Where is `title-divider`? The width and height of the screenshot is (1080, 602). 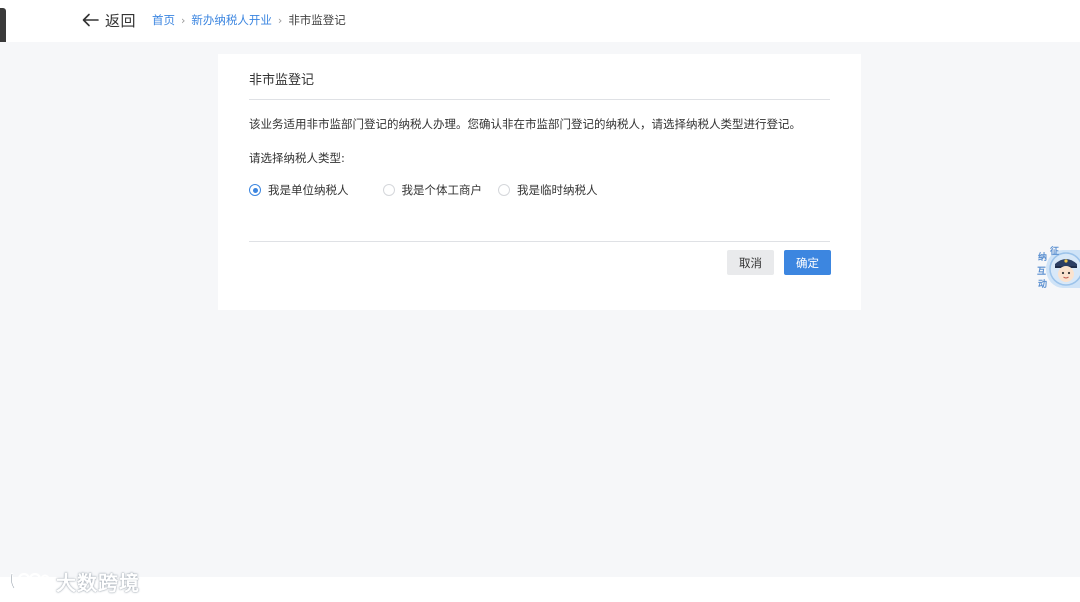
title-divider is located at coordinates (539, 99).